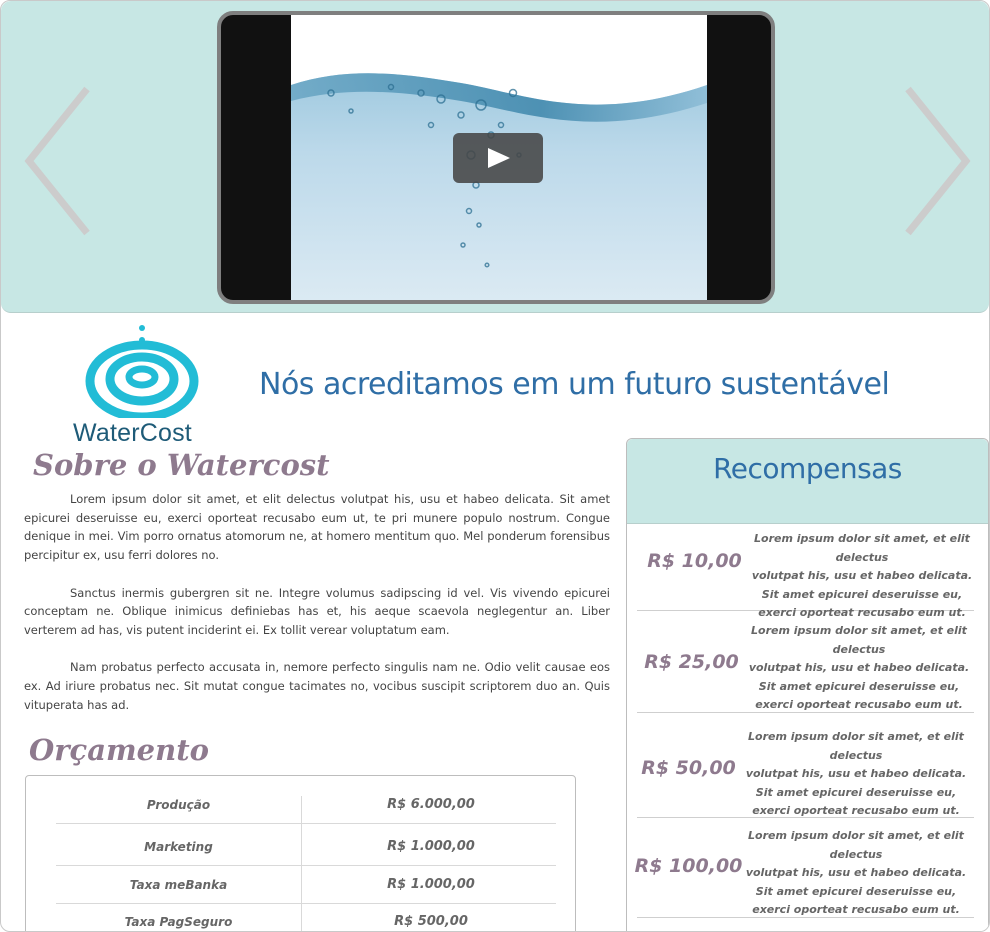 The height and width of the screenshot is (932, 990). I want to click on rewards-header: Recompensas, so click(807, 481).